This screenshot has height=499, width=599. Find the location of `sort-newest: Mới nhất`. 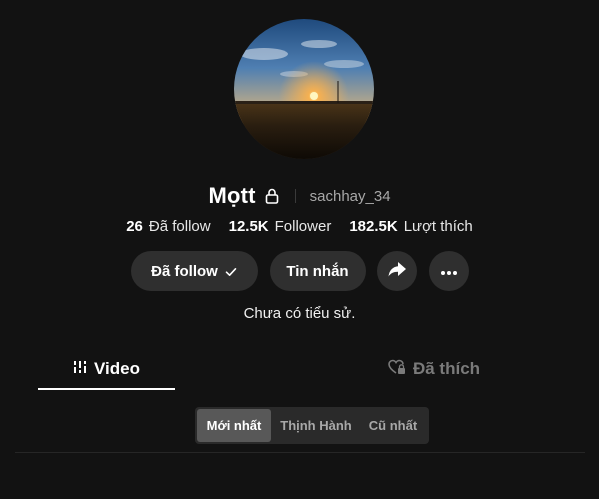

sort-newest: Mới nhất is located at coordinates (234, 425).